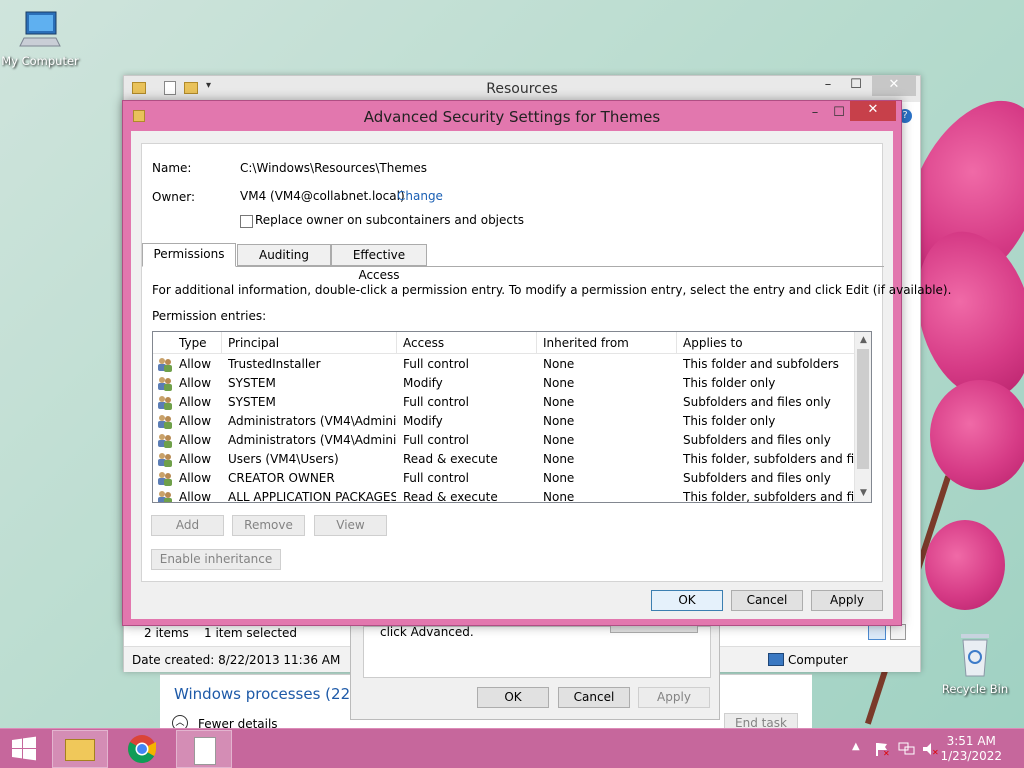  What do you see at coordinates (971, 741) in the screenshot?
I see `clock-time: 3:51 AM` at bounding box center [971, 741].